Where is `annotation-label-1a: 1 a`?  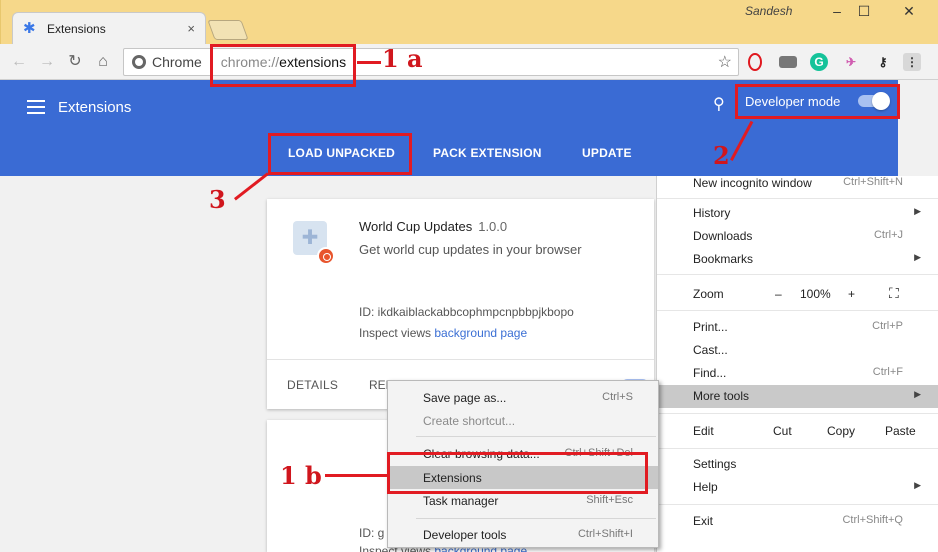 annotation-label-1a: 1 a is located at coordinates (402, 58).